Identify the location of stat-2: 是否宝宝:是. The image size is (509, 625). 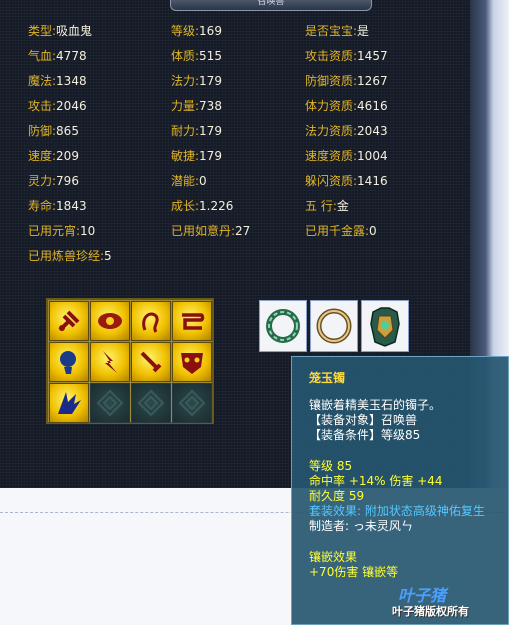
(337, 31).